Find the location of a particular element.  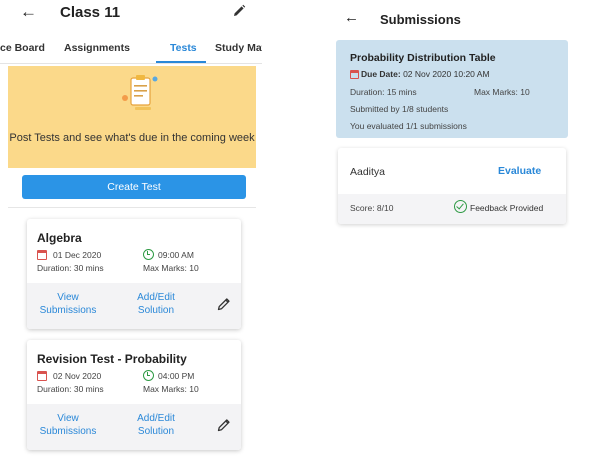

test-date: 01 Dec 2020 is located at coordinates (77, 255).